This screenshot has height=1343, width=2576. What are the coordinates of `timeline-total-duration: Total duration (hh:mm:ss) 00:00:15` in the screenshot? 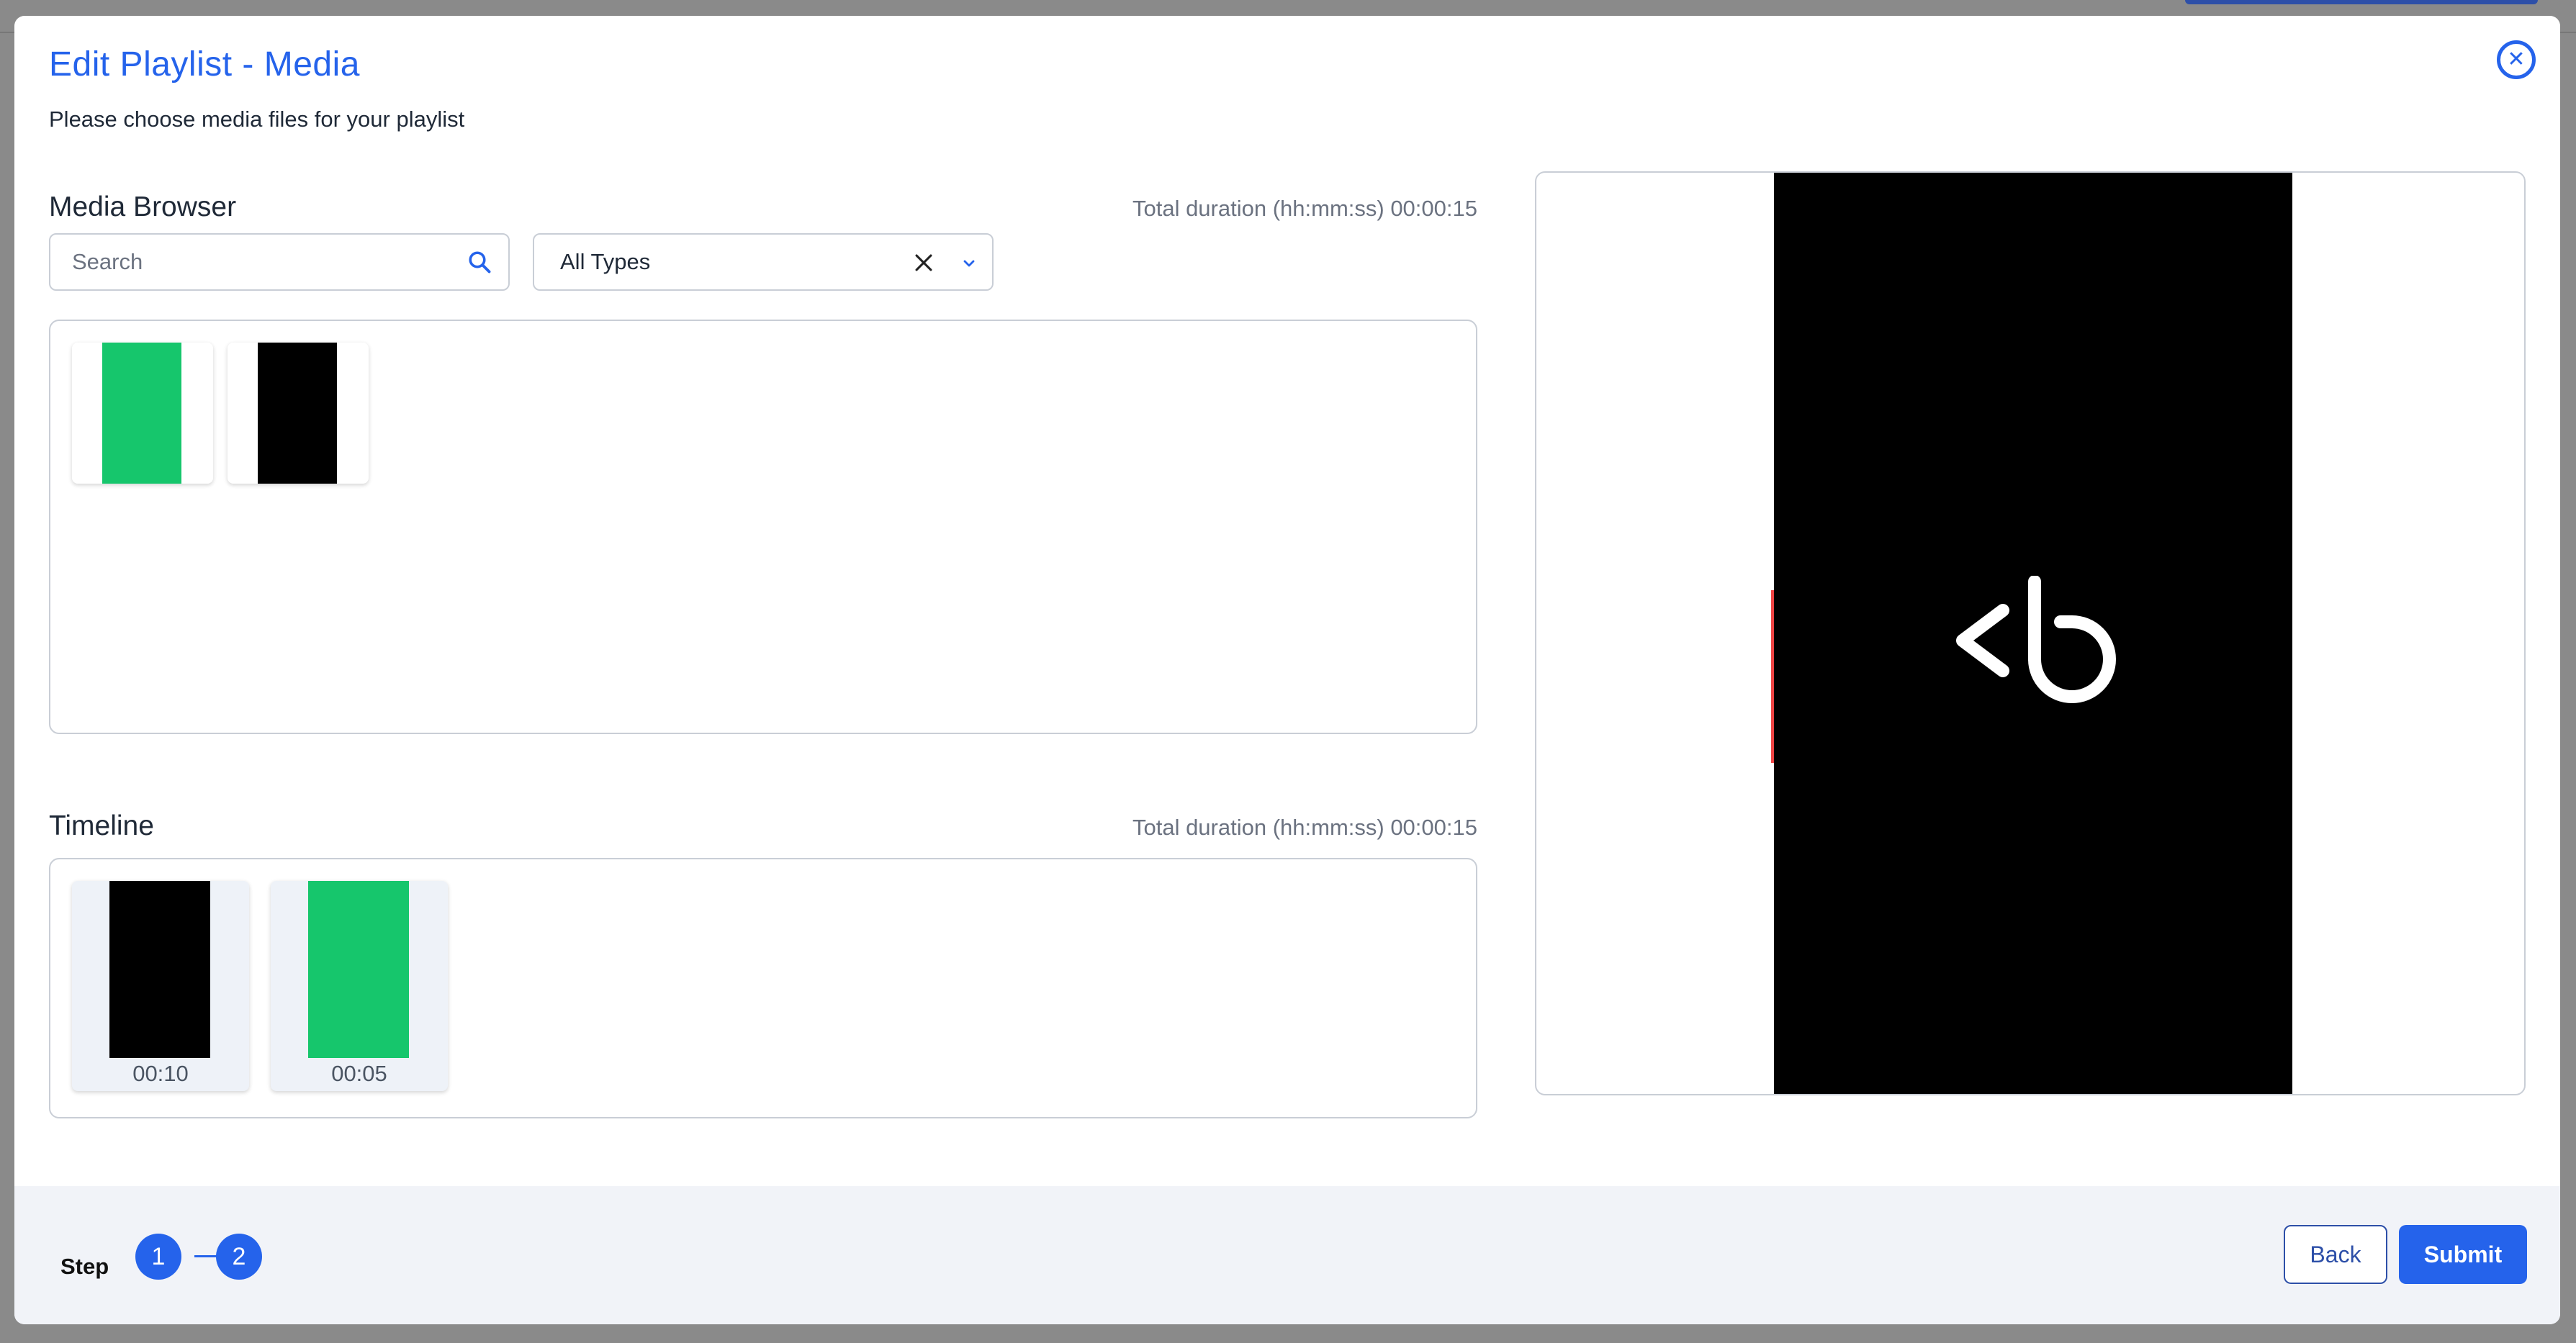 It's located at (1304, 828).